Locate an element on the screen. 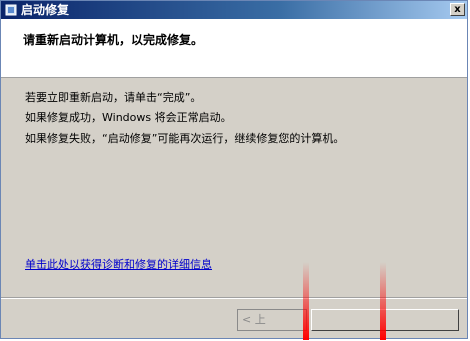 This screenshot has width=470, height=341. close-button: x is located at coordinates (457, 9).